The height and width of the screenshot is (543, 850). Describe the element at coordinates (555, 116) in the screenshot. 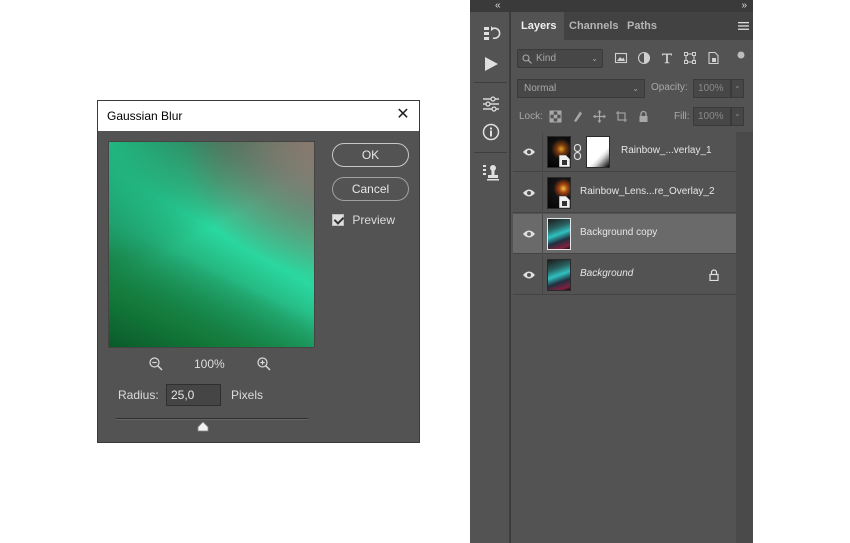

I see `lock-transparent-pixels-icon` at that location.